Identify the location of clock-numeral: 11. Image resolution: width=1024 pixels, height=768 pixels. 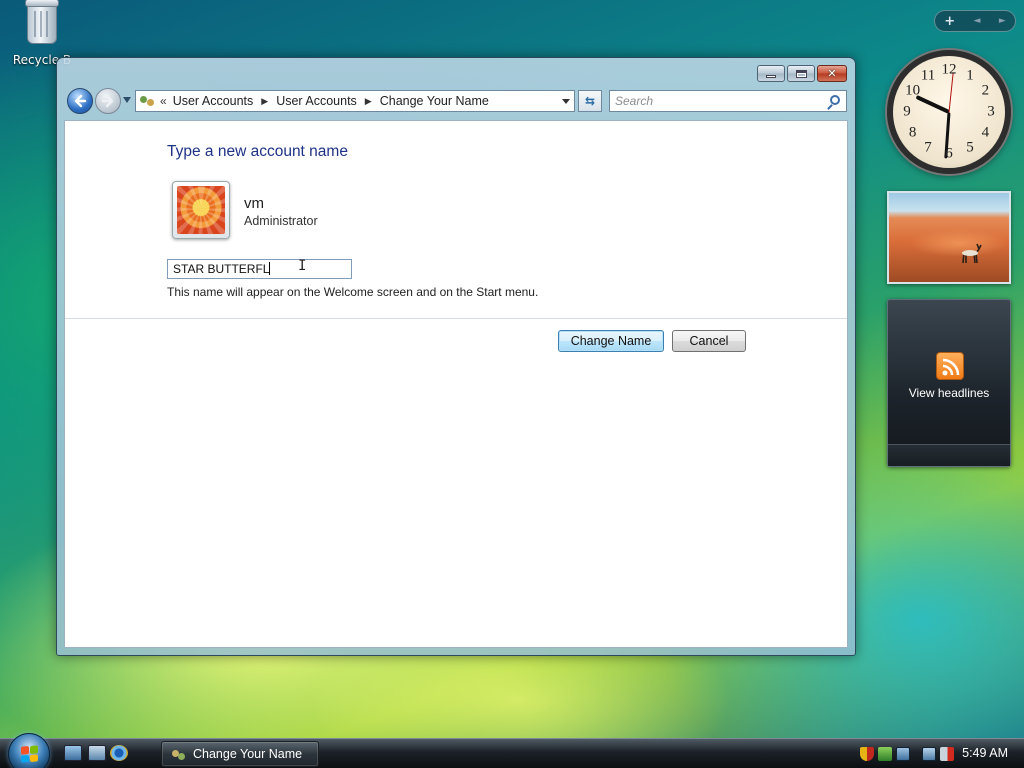
(928, 75).